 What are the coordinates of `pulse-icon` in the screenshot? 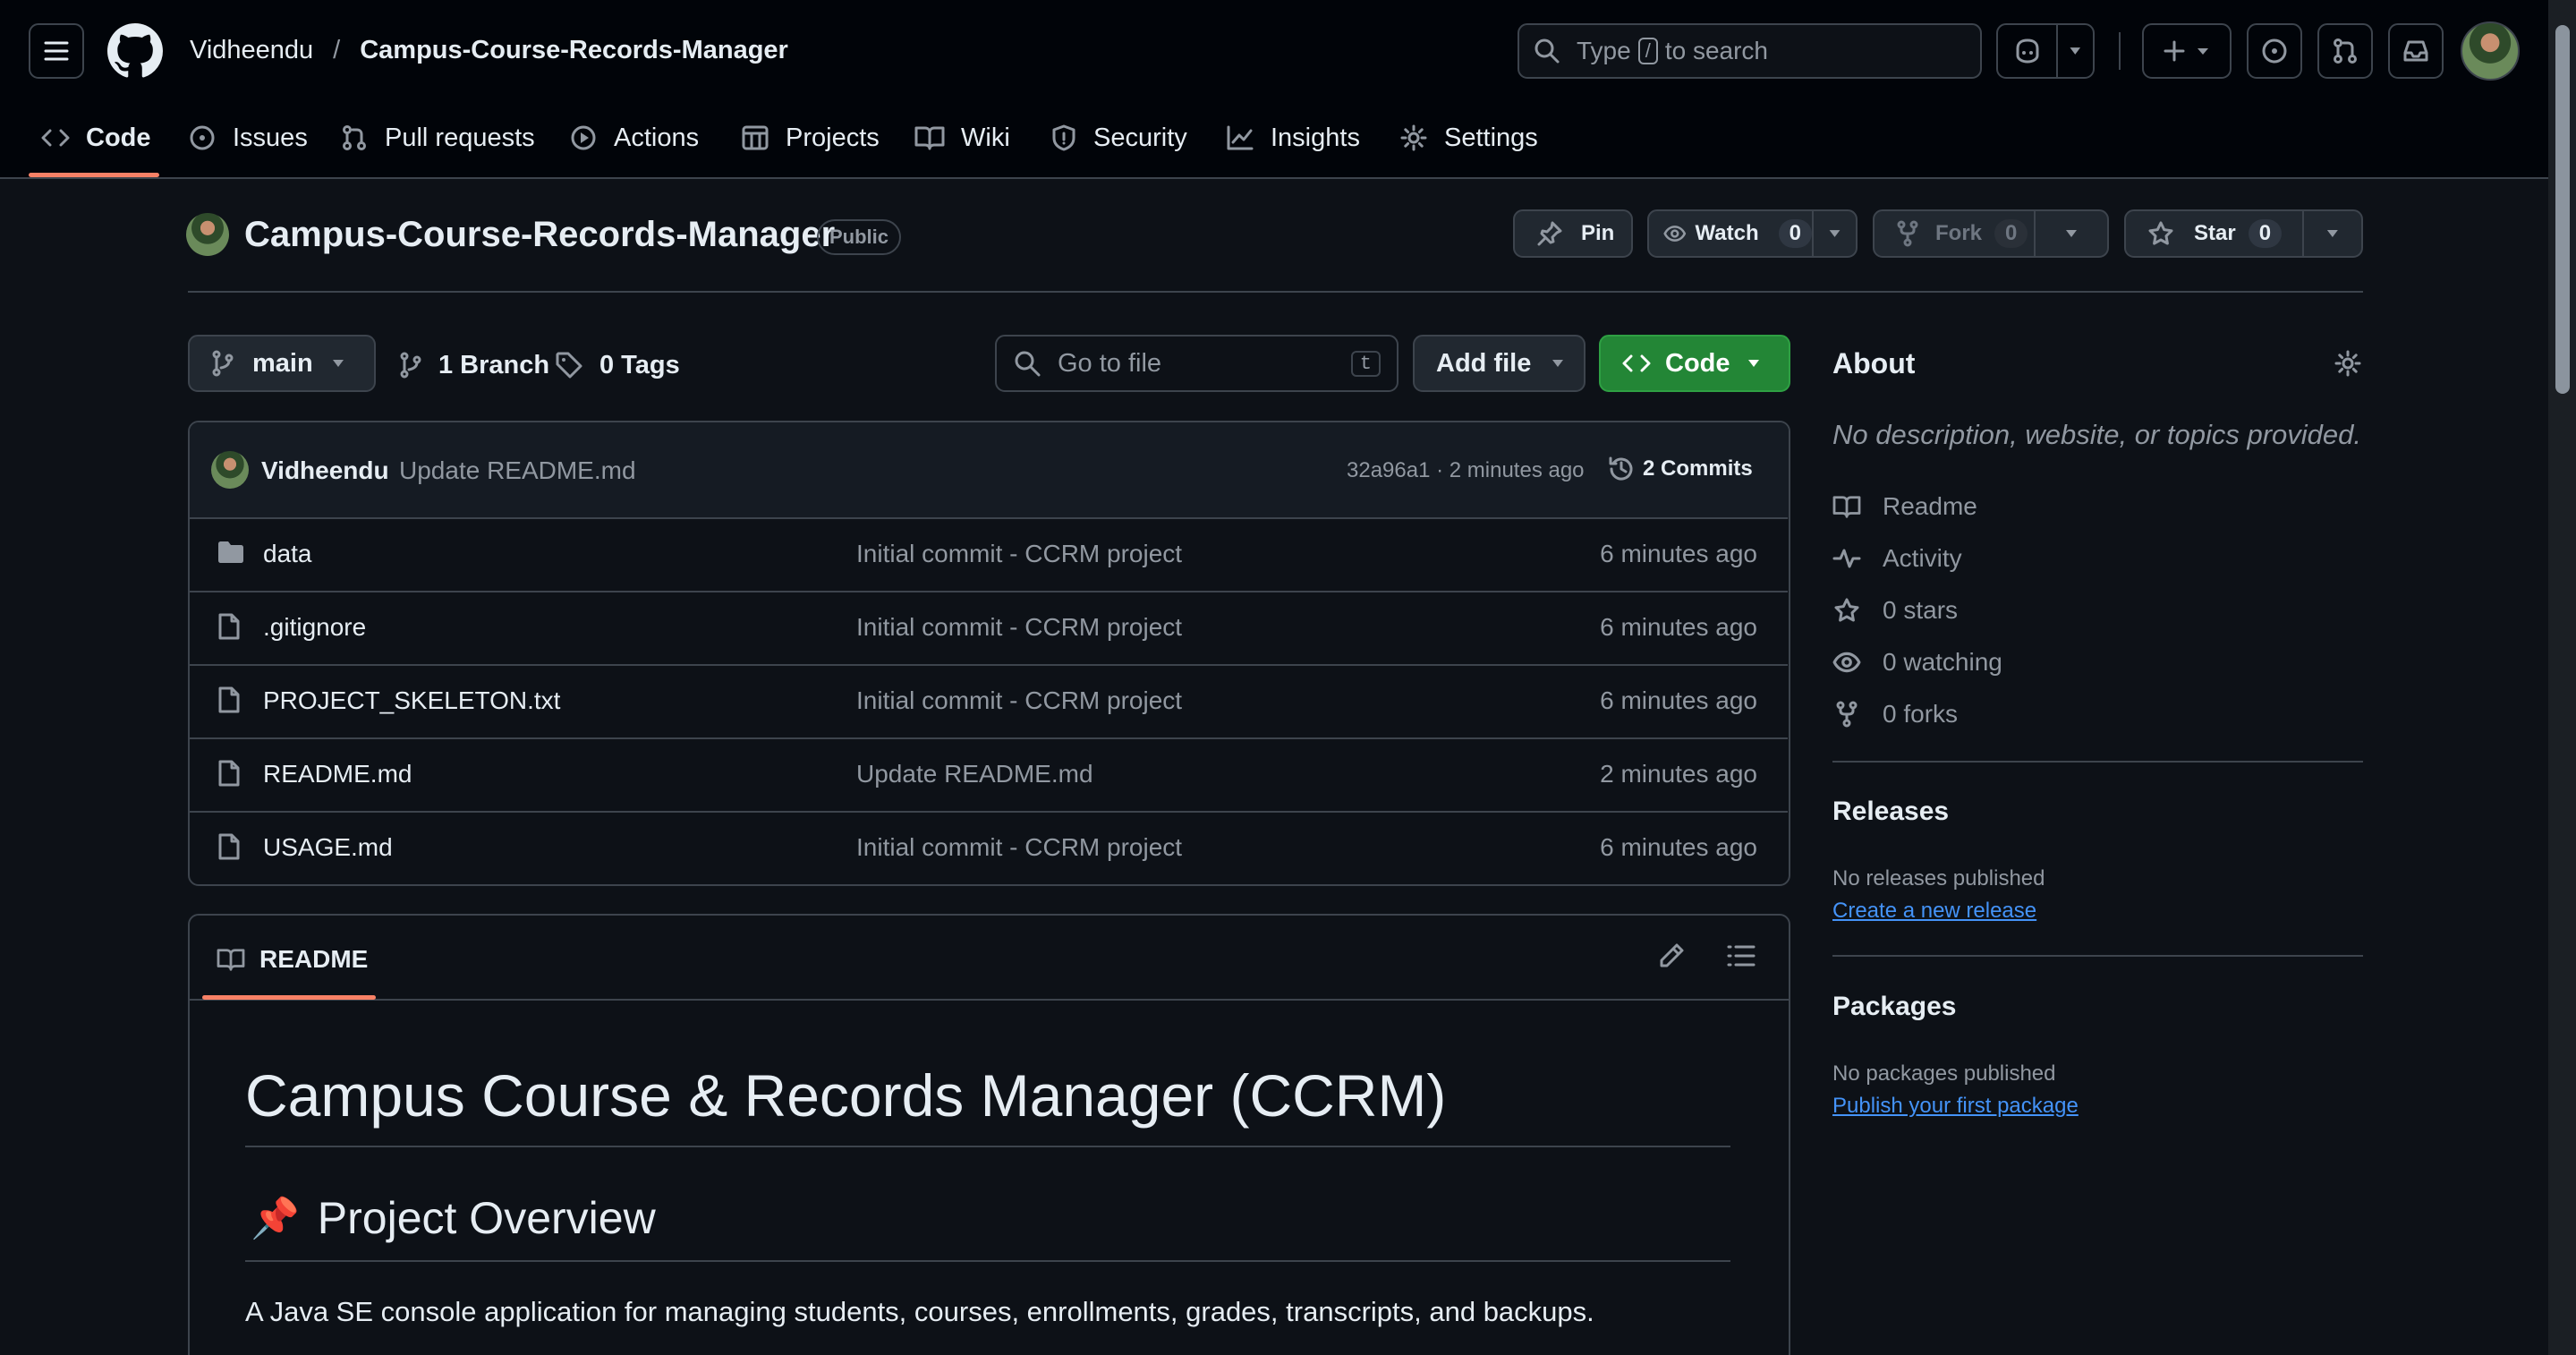 It's located at (1846, 558).